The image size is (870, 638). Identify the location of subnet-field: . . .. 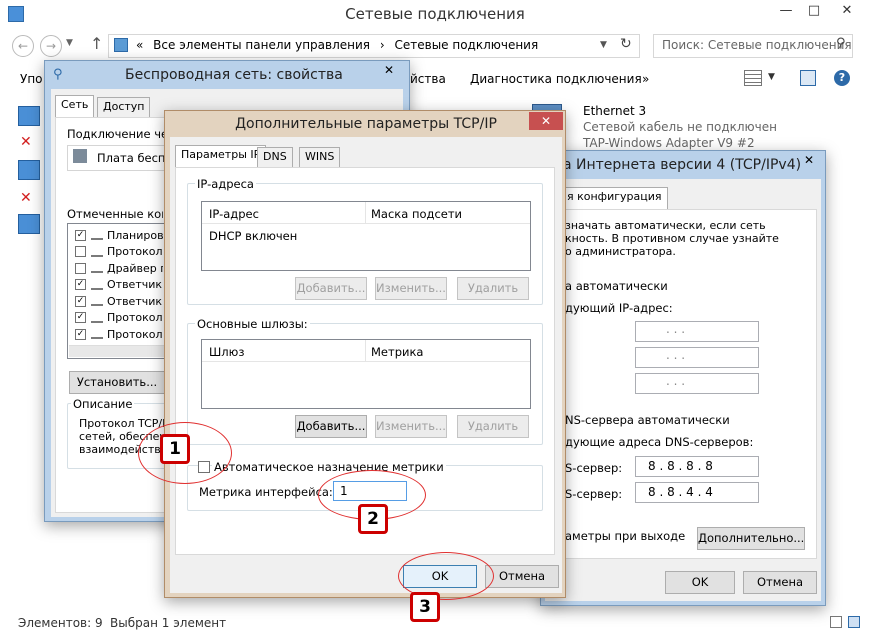
(697, 357).